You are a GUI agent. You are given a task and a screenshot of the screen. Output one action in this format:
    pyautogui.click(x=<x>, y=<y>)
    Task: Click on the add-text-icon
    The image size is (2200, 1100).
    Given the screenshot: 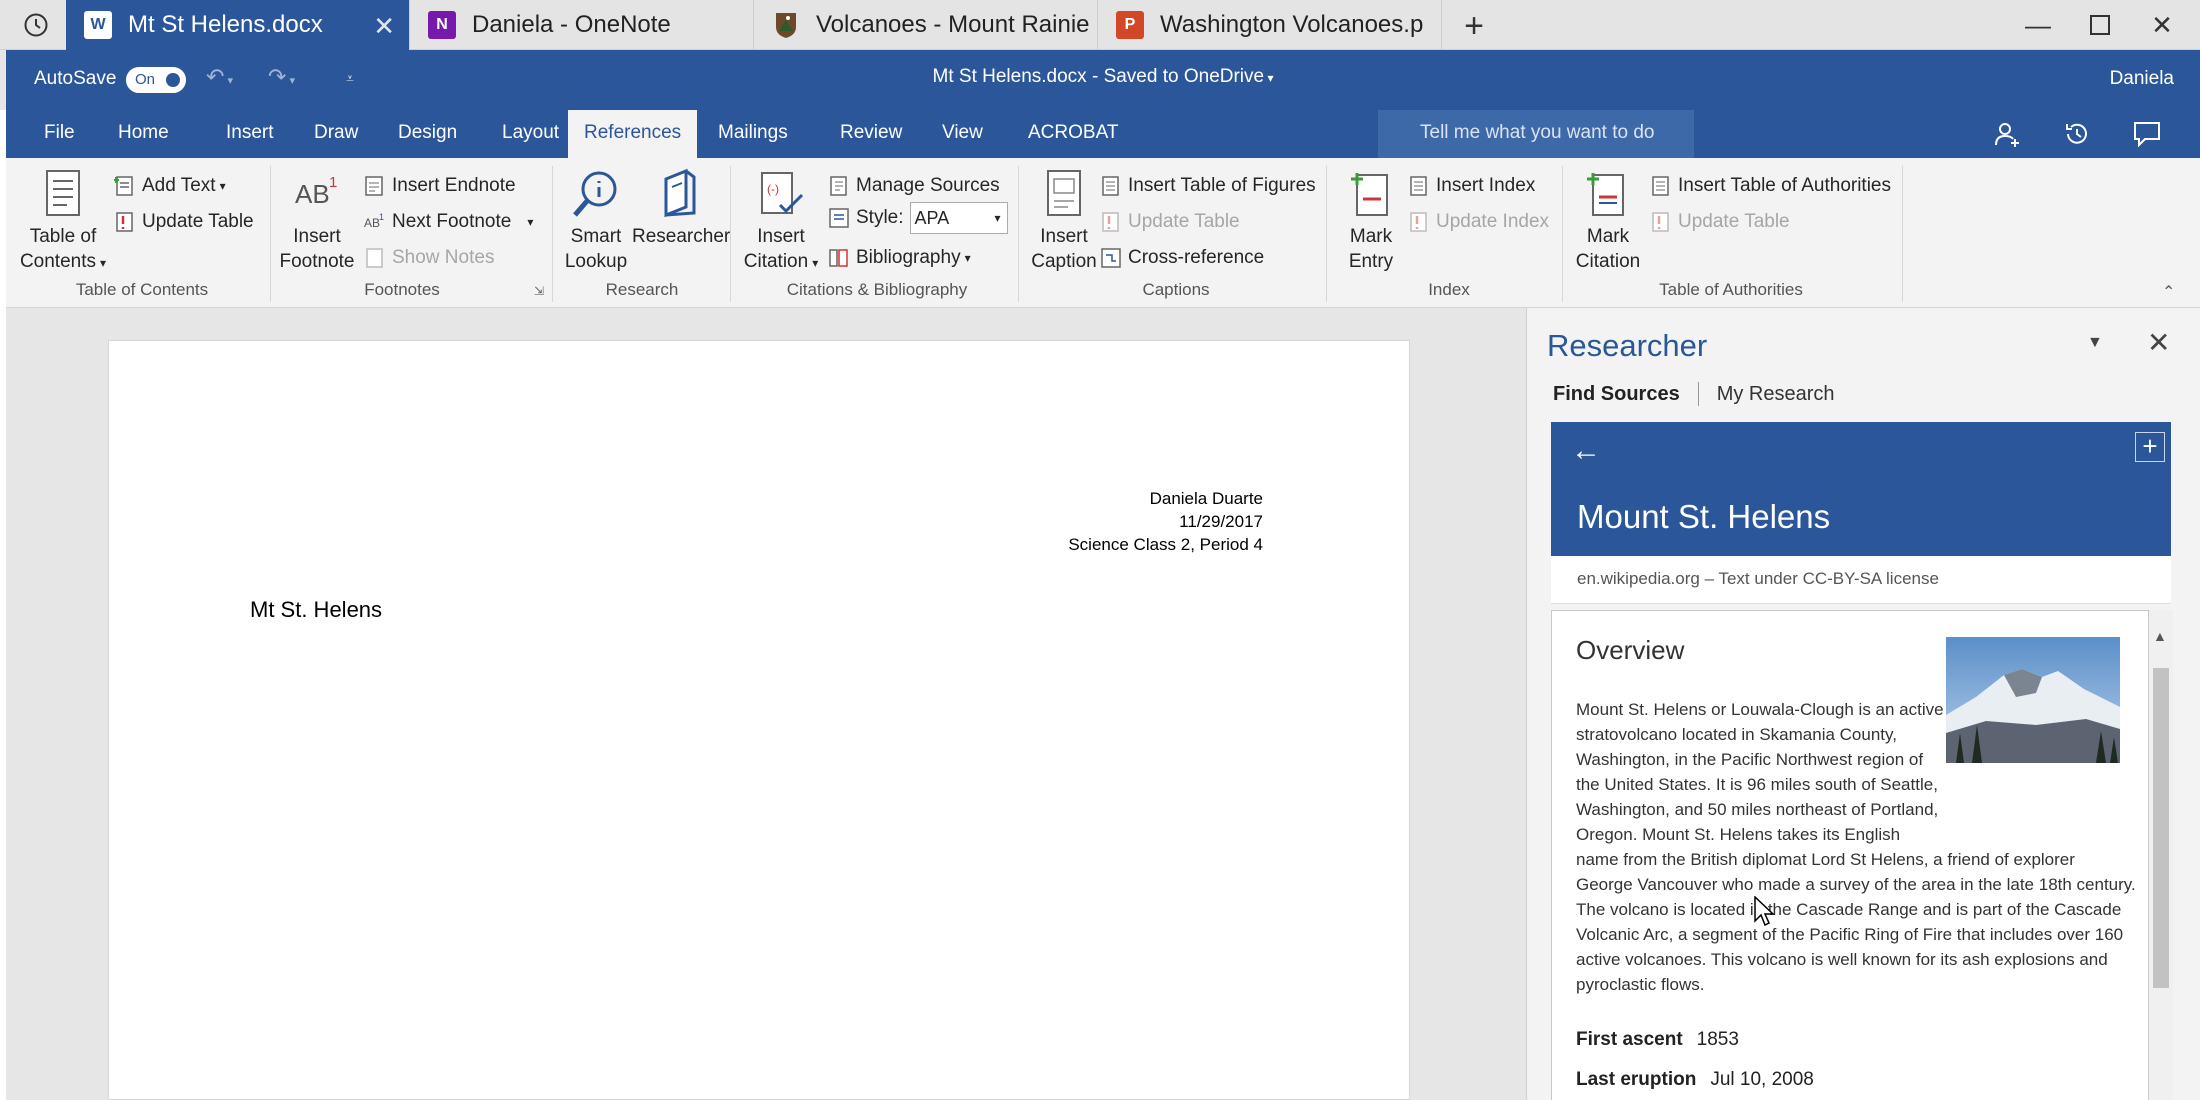 What is the action you would take?
    pyautogui.click(x=125, y=186)
    